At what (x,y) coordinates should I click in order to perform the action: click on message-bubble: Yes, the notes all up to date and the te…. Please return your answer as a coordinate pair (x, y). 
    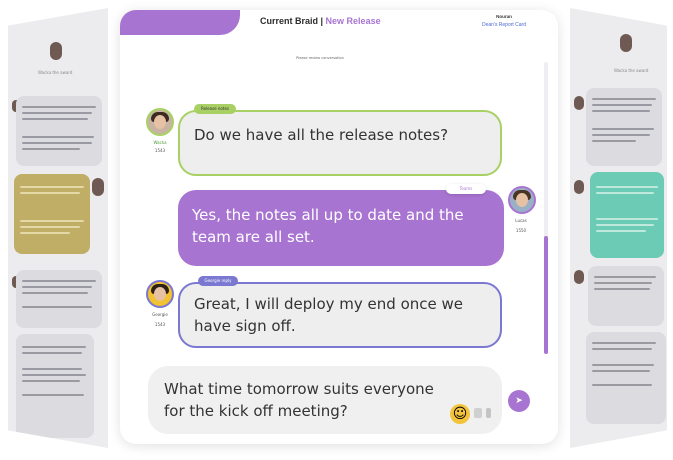
    Looking at the image, I should click on (341, 228).